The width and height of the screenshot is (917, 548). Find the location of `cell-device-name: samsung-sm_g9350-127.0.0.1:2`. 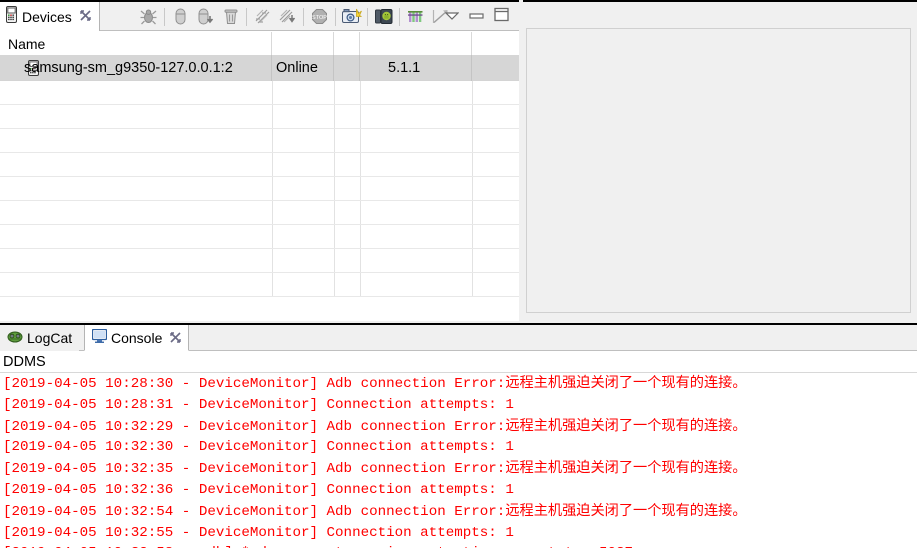

cell-device-name: samsung-sm_g9350-127.0.0.1:2 is located at coordinates (136, 68).